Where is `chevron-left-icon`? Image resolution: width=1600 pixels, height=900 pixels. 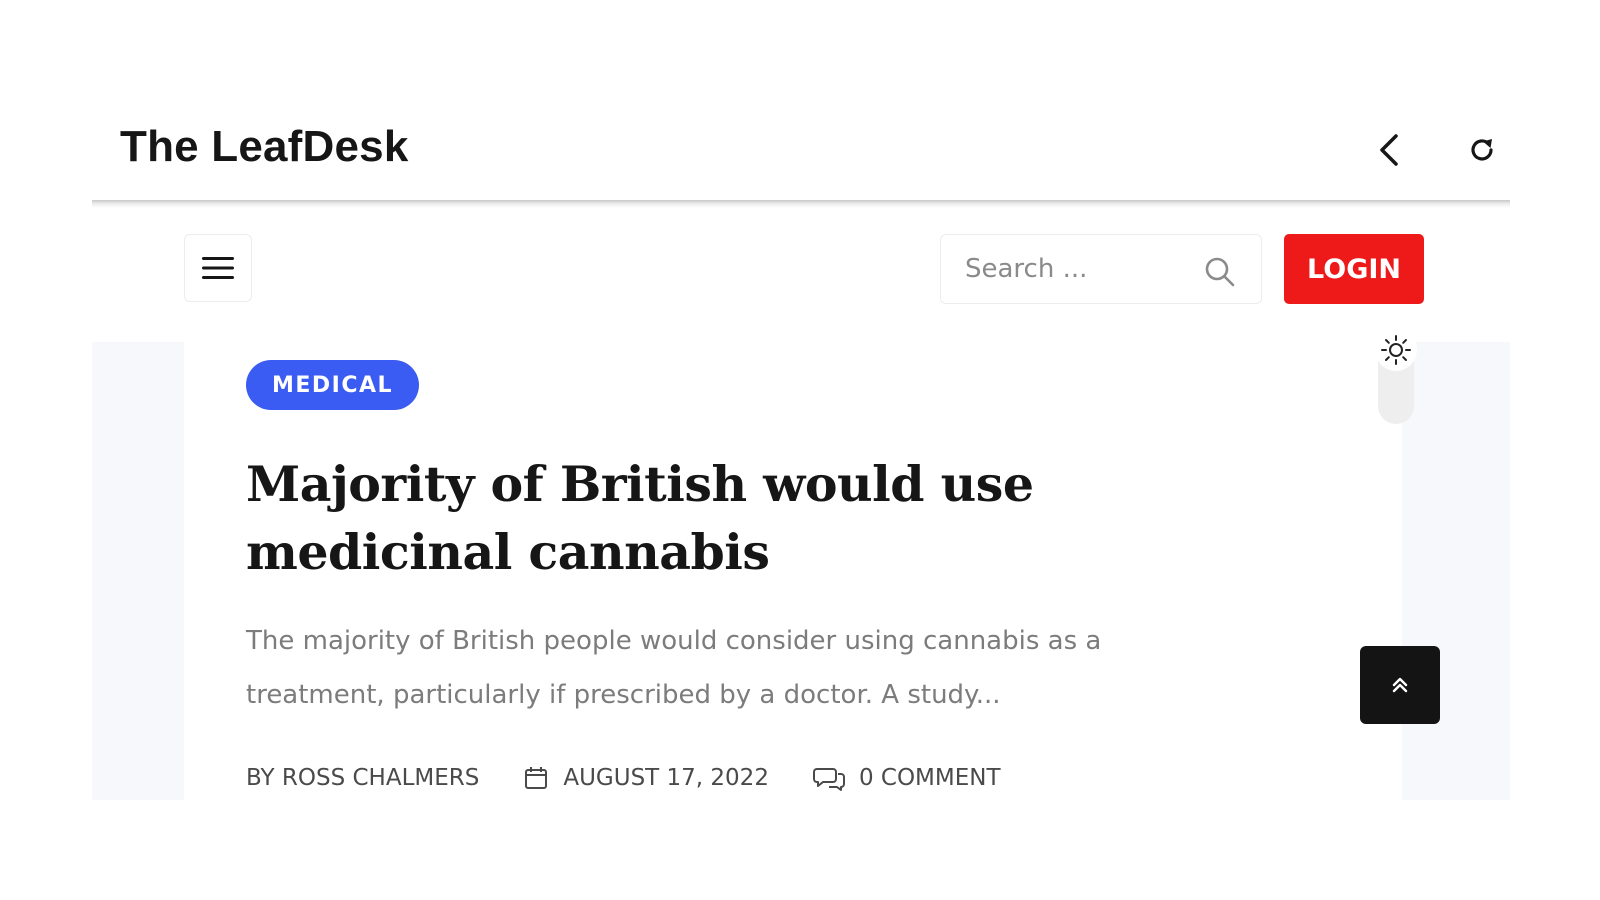 chevron-left-icon is located at coordinates (1389, 150).